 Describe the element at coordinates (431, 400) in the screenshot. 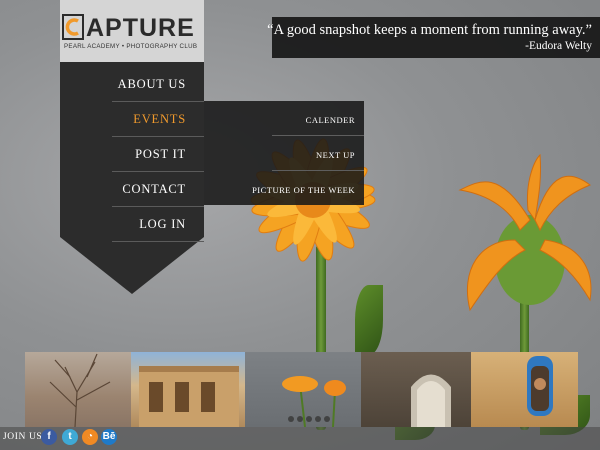

I see `stone-archway-image` at that location.